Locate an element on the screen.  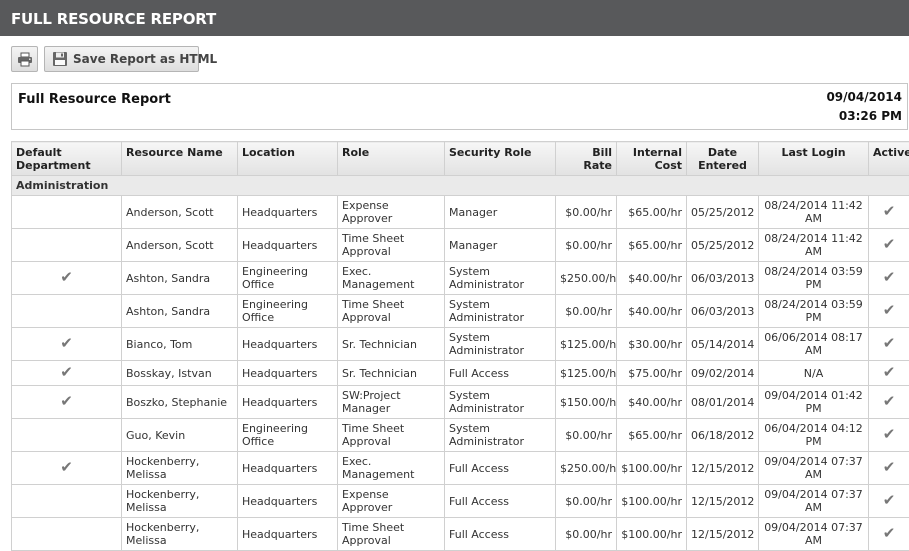
cell-default-department: ✔ is located at coordinates (67, 344).